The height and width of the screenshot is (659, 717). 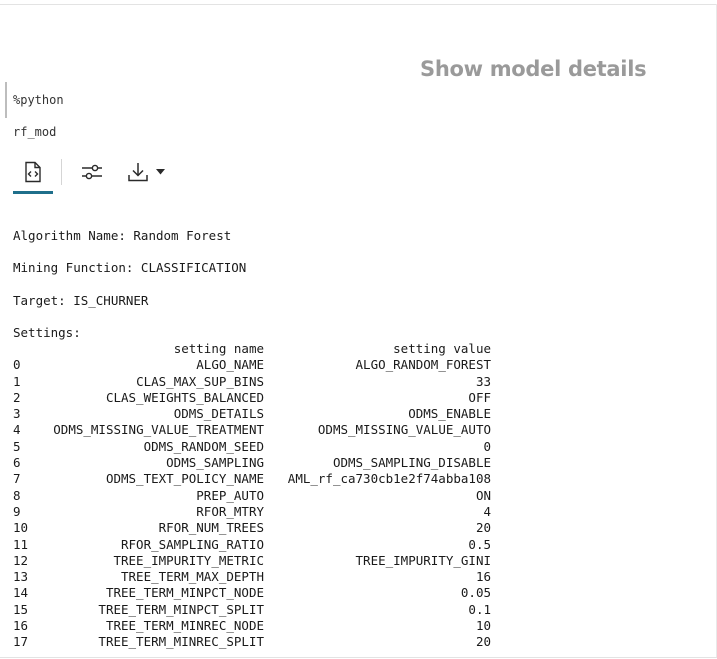 I want to click on setting-value: 10, so click(x=483, y=626).